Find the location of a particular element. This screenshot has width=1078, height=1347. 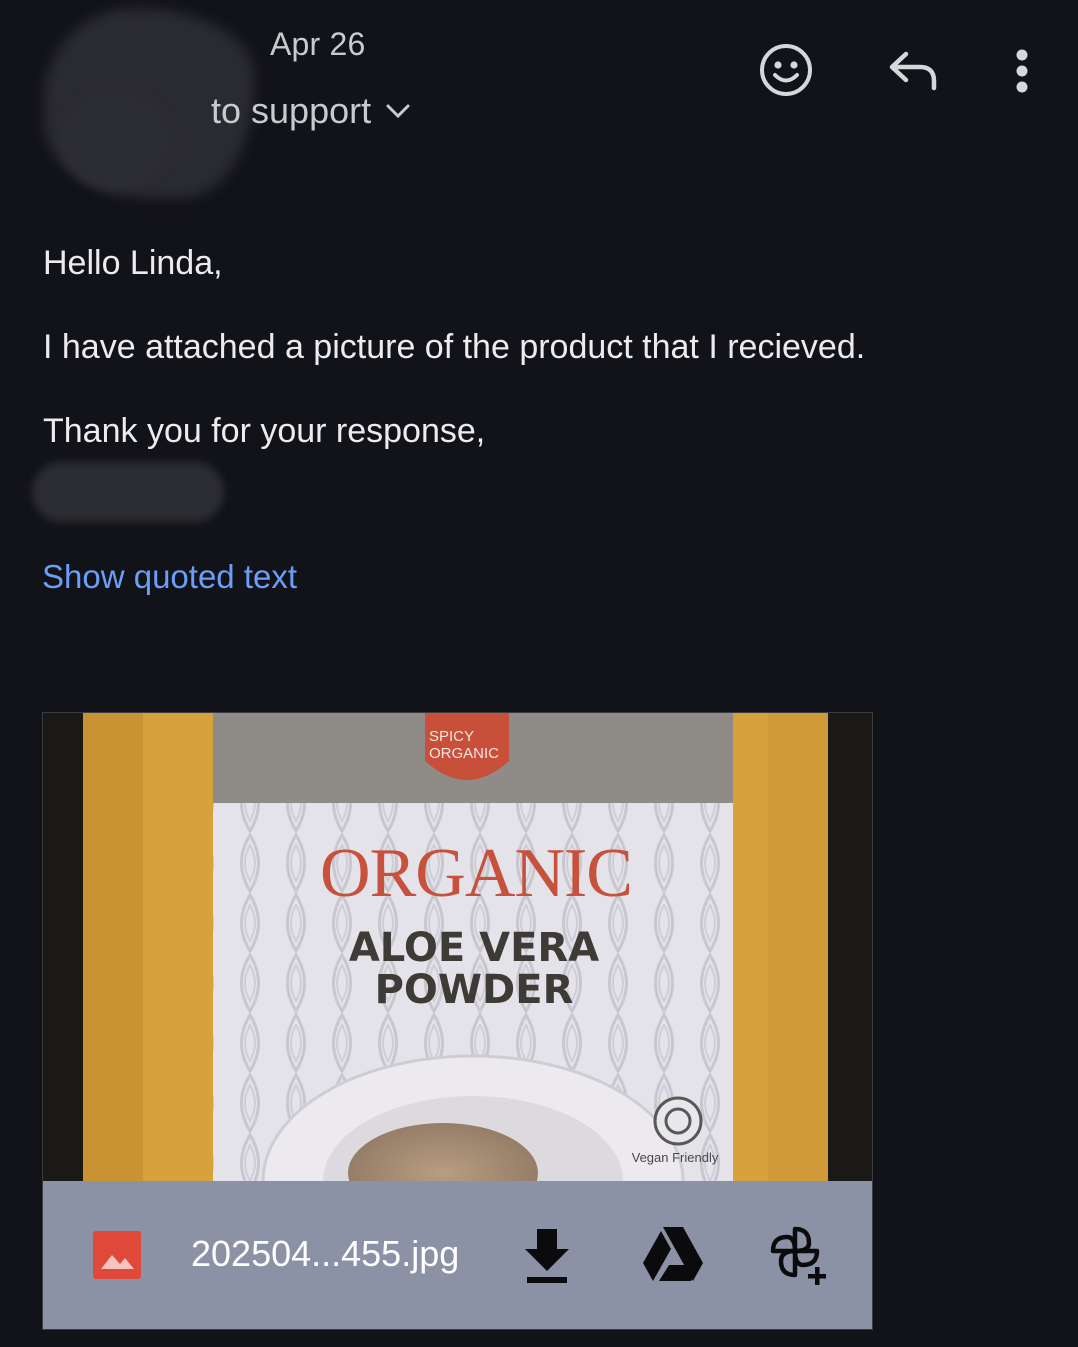

add-to-photos-button is located at coordinates (799, 1255).